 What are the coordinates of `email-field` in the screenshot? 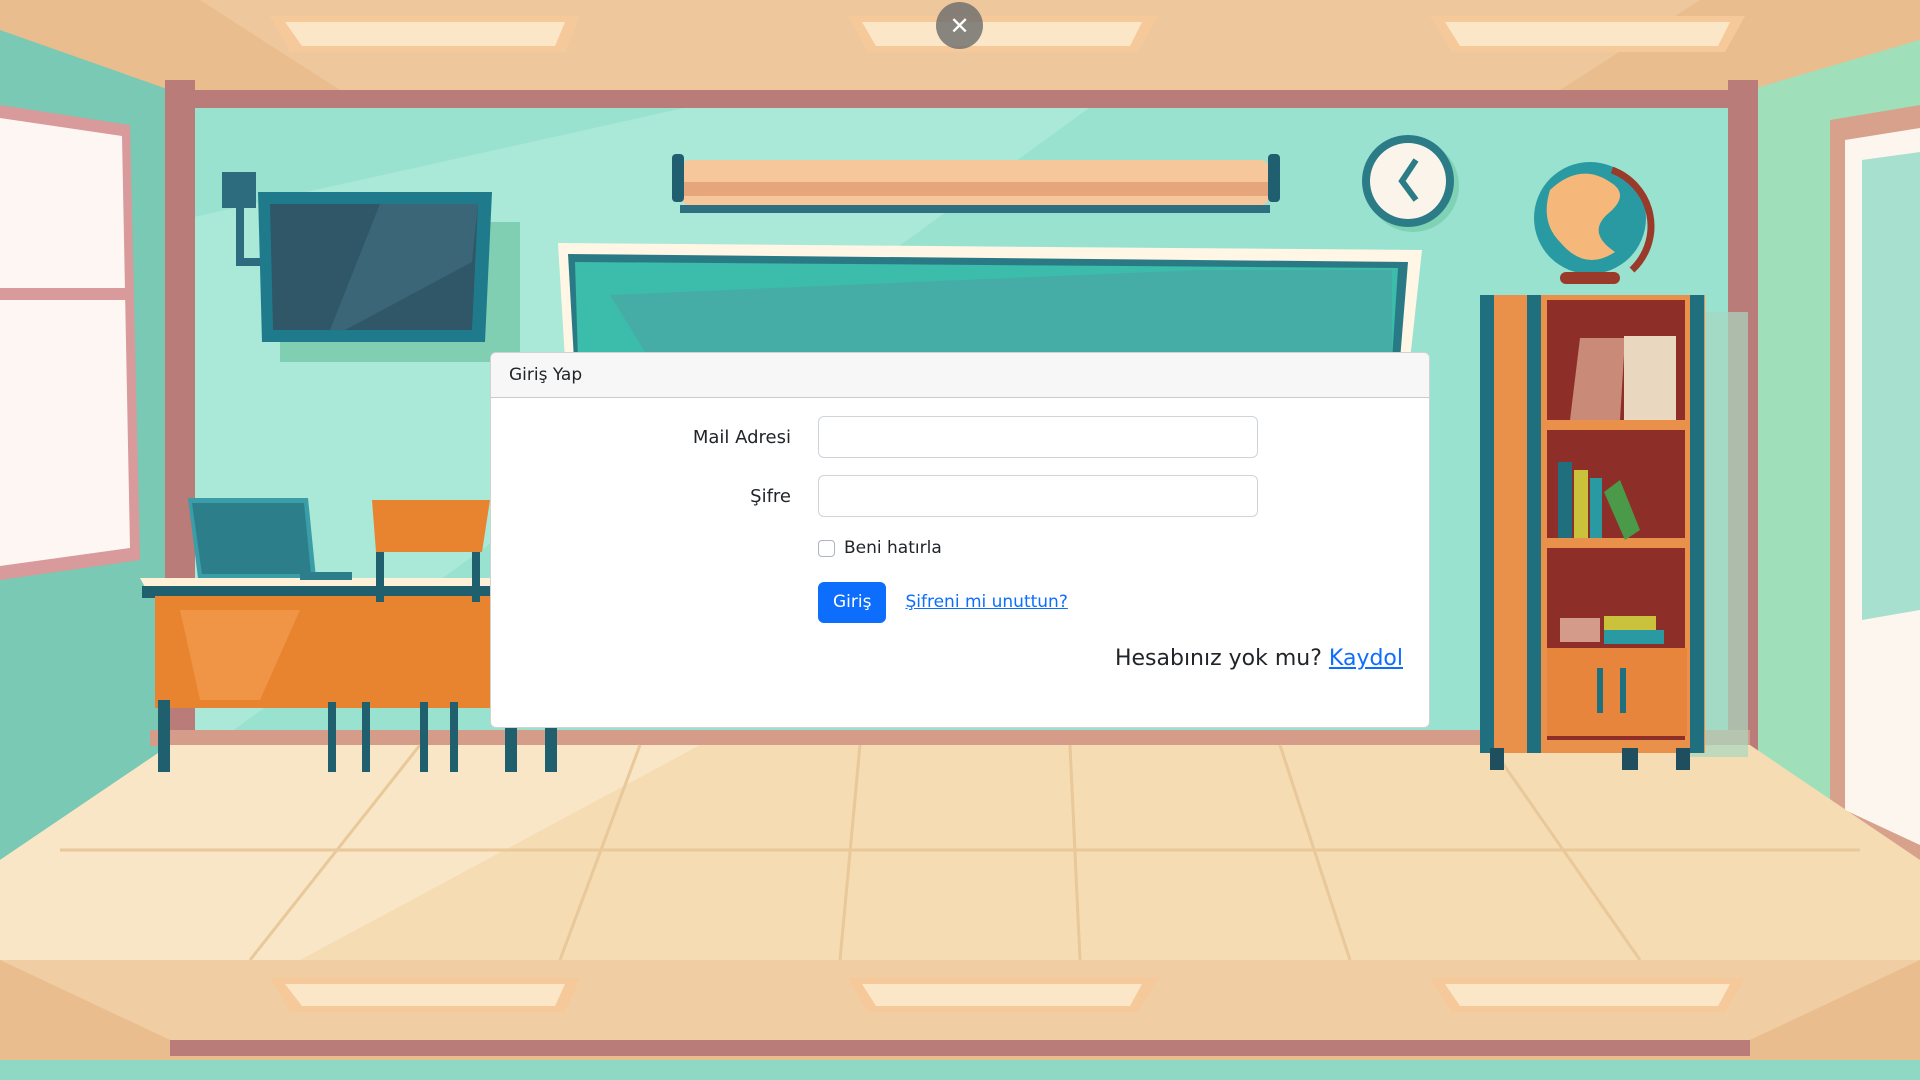 It's located at (1038, 437).